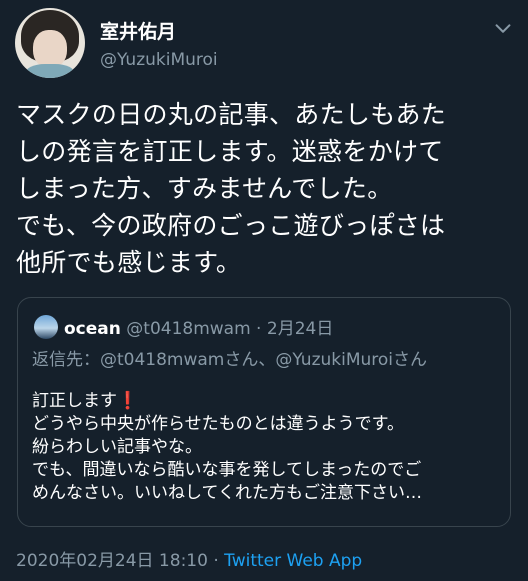 The image size is (528, 581). Describe the element at coordinates (300, 329) in the screenshot. I see `quoted-tweet-date: 2月24日` at that location.